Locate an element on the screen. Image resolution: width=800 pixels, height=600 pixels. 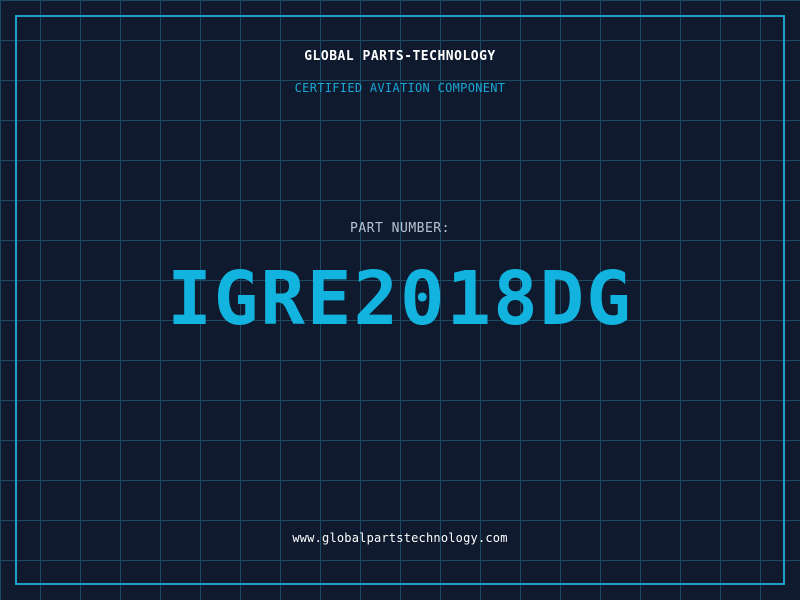
certification-subtitle: CERTIFIED AVIATION COMPONENT is located at coordinates (400, 88).